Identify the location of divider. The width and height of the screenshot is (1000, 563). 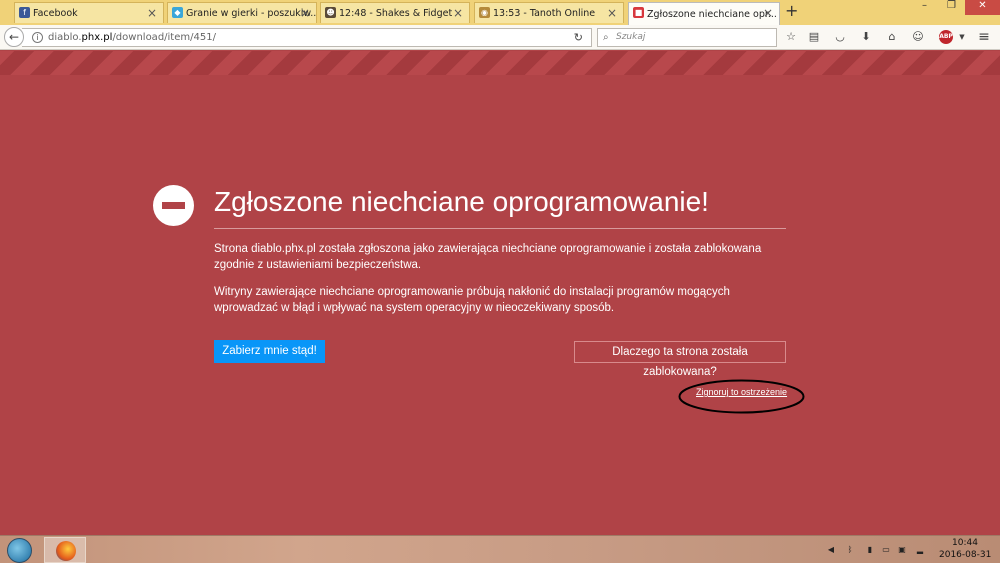
(500, 228).